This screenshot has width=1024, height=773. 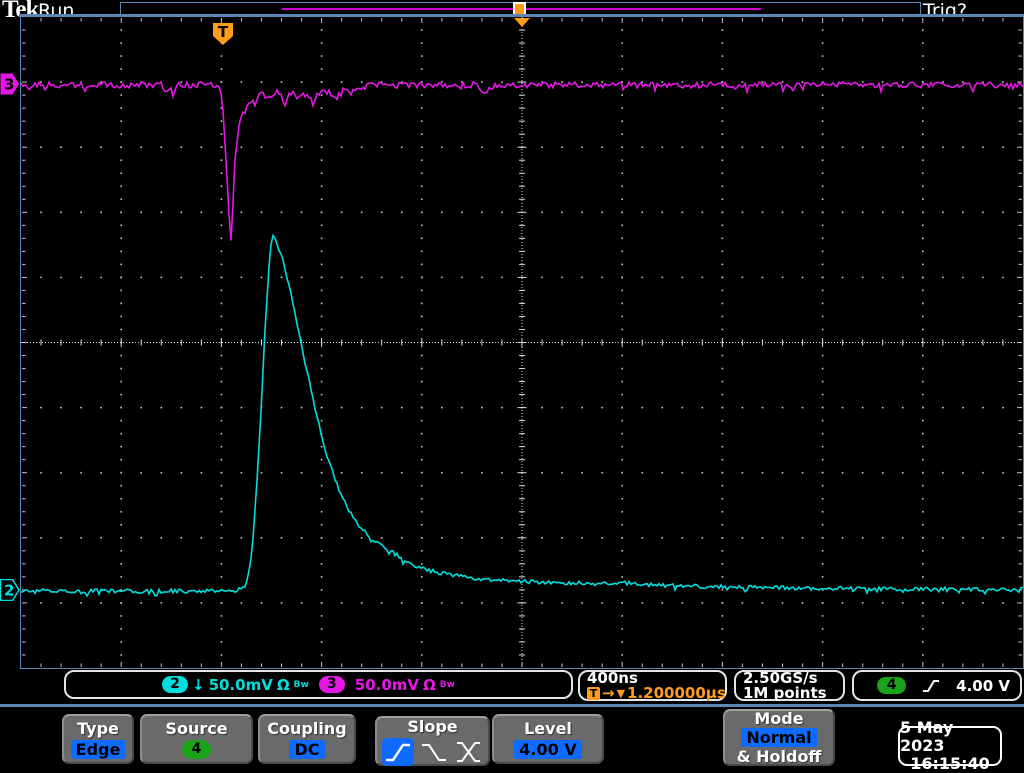 What do you see at coordinates (331, 684) in the screenshot?
I see `ch3-badge: 3` at bounding box center [331, 684].